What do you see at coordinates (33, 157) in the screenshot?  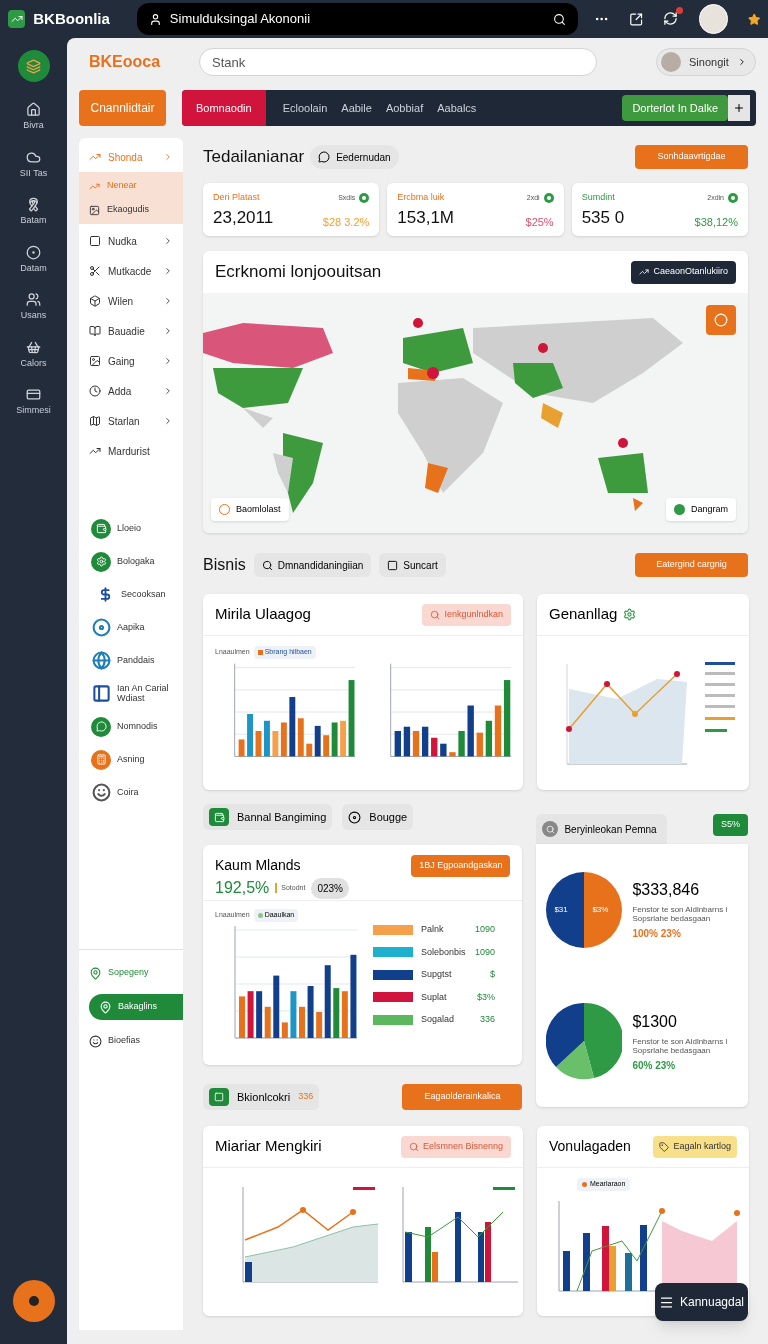 I see `cloud-icon` at bounding box center [33, 157].